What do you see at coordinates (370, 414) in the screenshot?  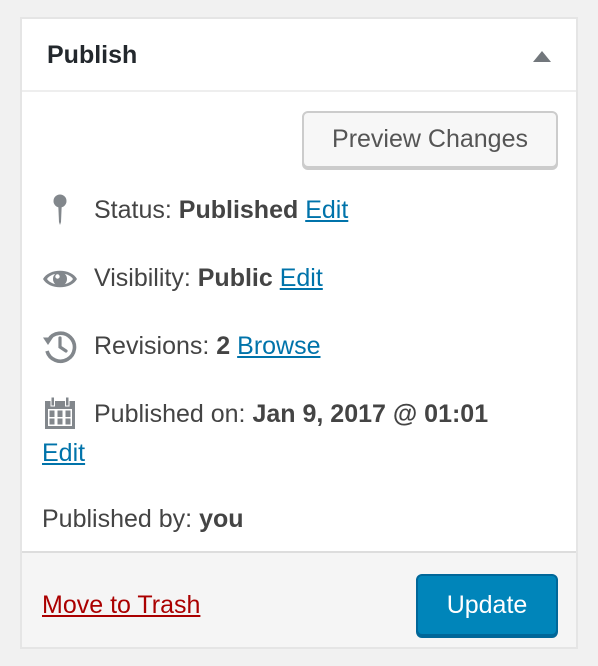 I see `published-on-value: Jan 9, 2017 @ 01:01` at bounding box center [370, 414].